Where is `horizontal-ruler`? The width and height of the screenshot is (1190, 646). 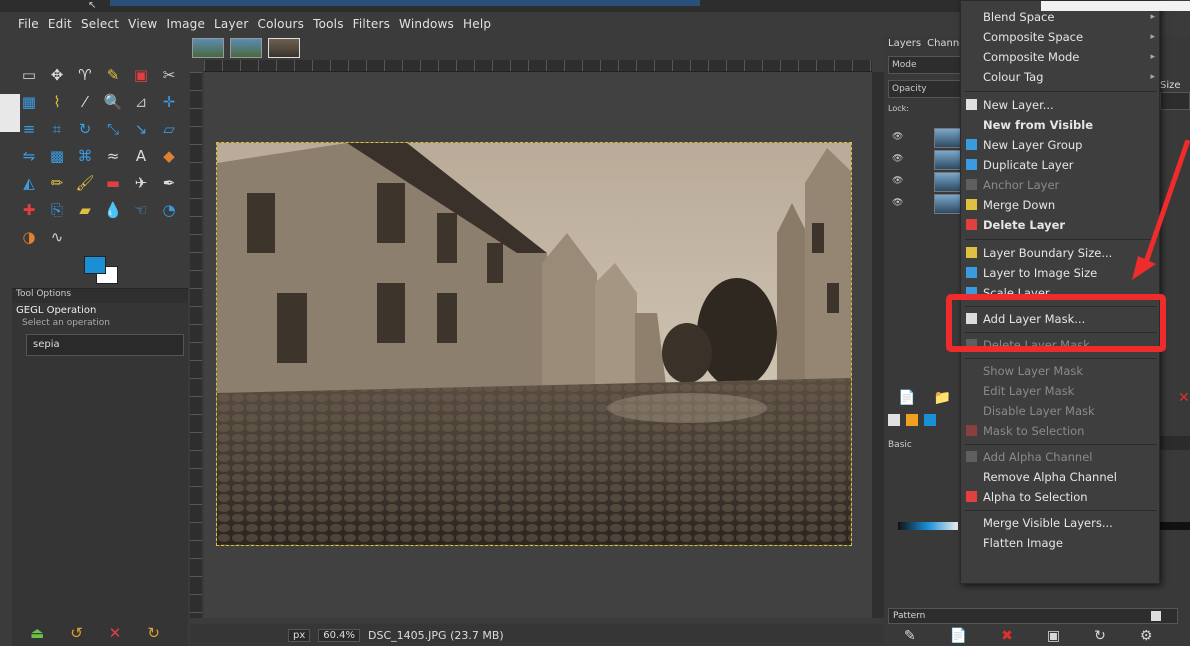
horizontal-ruler is located at coordinates (538, 66).